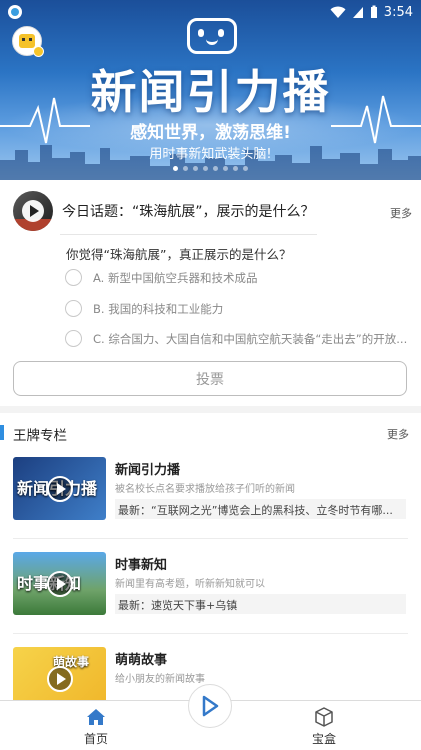 The width and height of the screenshot is (421, 750). What do you see at coordinates (148, 470) in the screenshot?
I see `column-name: 新闻引力播` at bounding box center [148, 470].